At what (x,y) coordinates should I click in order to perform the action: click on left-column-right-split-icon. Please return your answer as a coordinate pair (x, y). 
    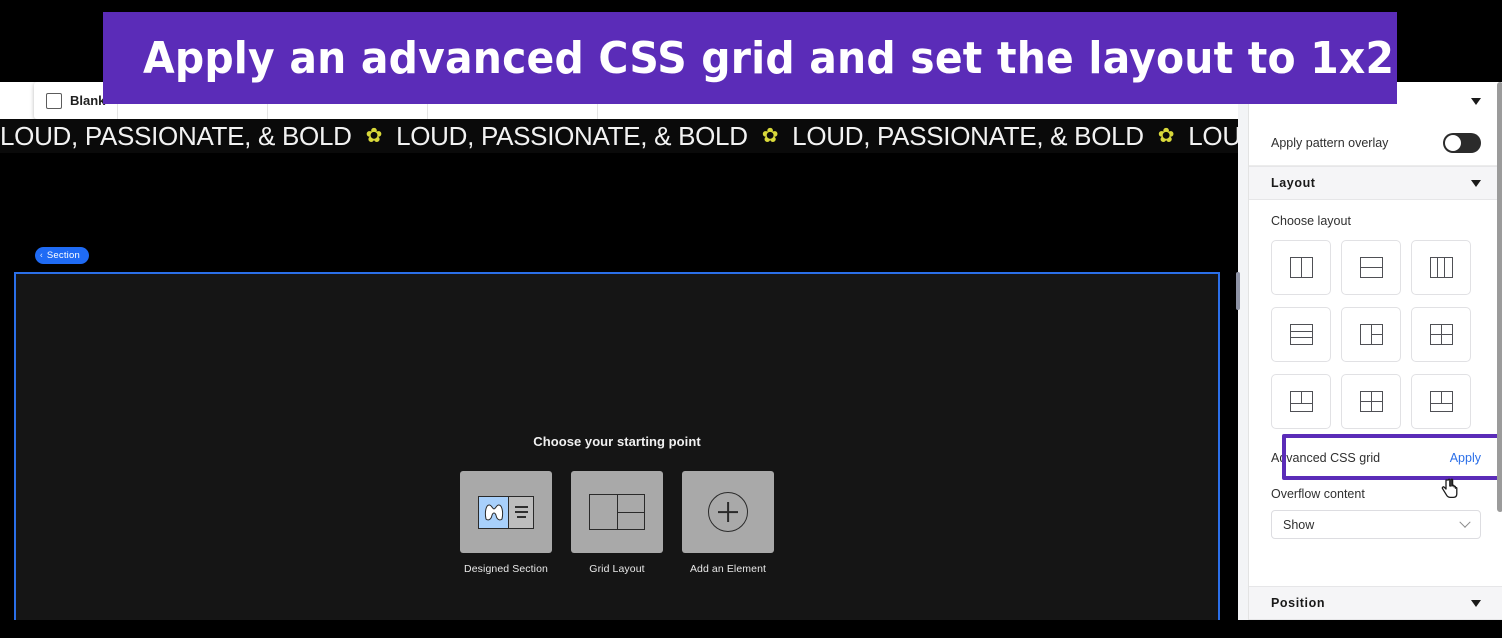
    Looking at the image, I should click on (1371, 334).